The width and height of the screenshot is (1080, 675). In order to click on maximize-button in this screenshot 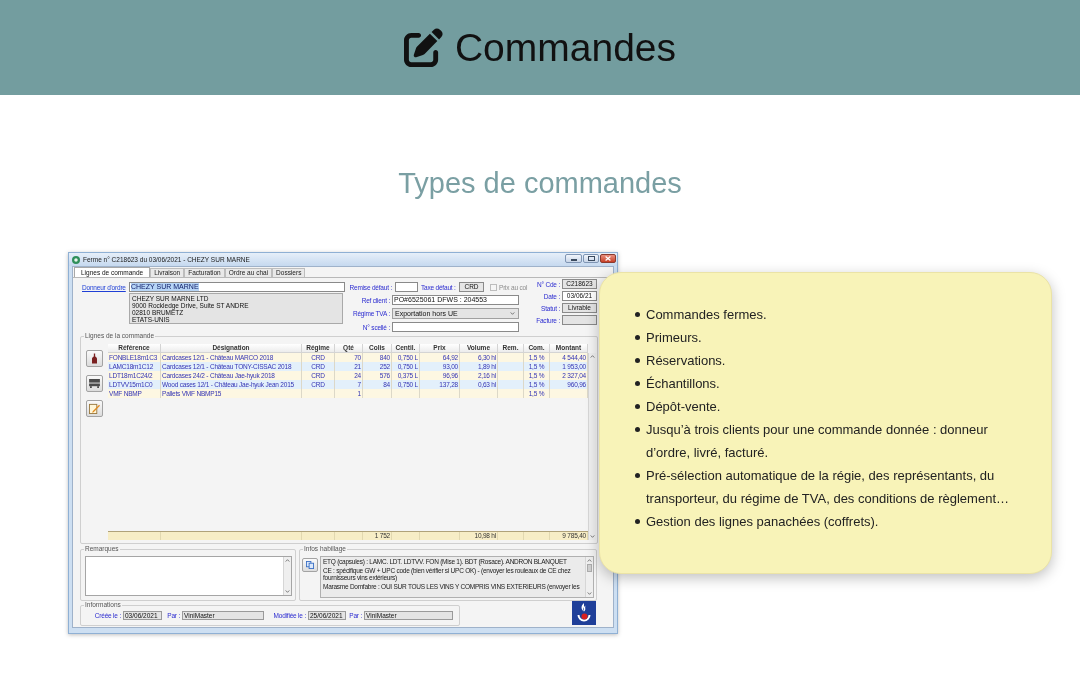, I will do `click(591, 258)`.